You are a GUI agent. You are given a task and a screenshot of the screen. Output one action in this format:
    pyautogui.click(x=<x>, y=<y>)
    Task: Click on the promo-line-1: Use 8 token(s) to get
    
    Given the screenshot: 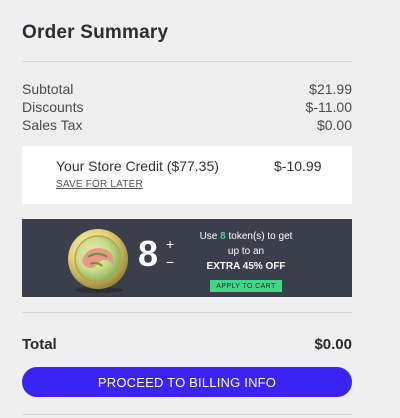 What is the action you would take?
    pyautogui.click(x=246, y=236)
    